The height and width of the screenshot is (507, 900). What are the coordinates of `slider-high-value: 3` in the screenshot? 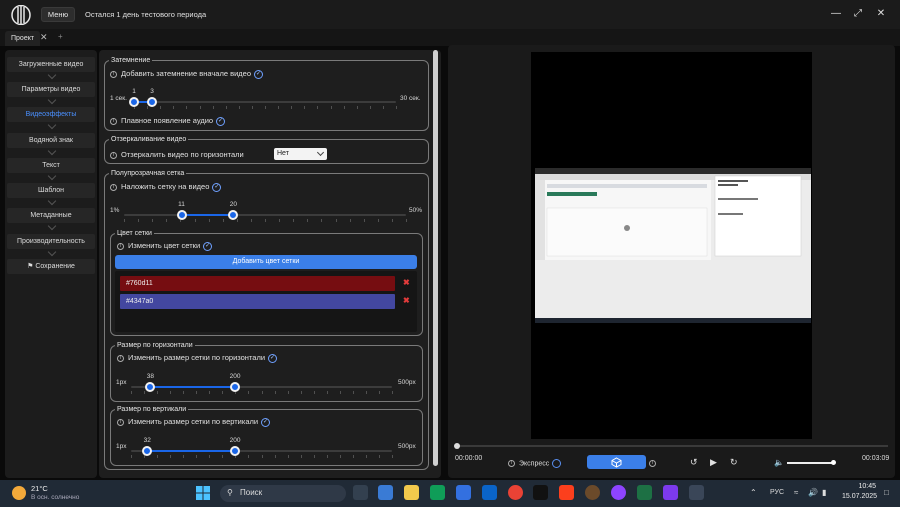 It's located at (152, 91).